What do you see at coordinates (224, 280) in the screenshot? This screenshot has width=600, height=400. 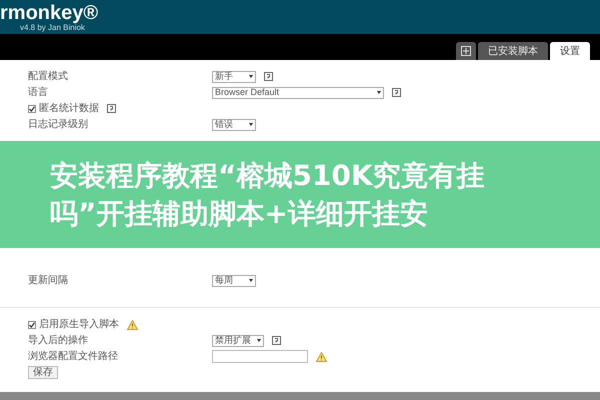 I see `dropdown-value: 每周` at bounding box center [224, 280].